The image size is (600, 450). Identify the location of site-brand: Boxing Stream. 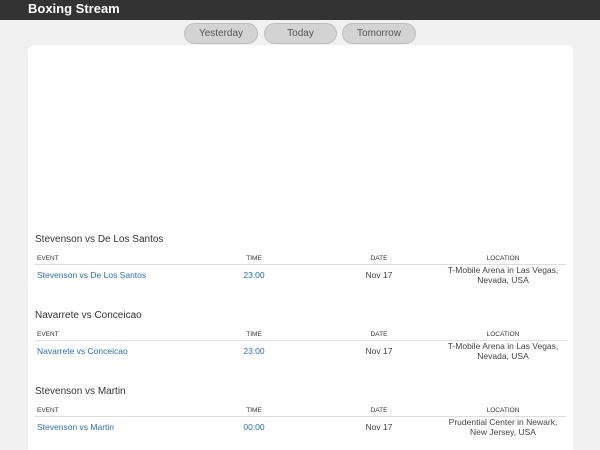
(74, 9).